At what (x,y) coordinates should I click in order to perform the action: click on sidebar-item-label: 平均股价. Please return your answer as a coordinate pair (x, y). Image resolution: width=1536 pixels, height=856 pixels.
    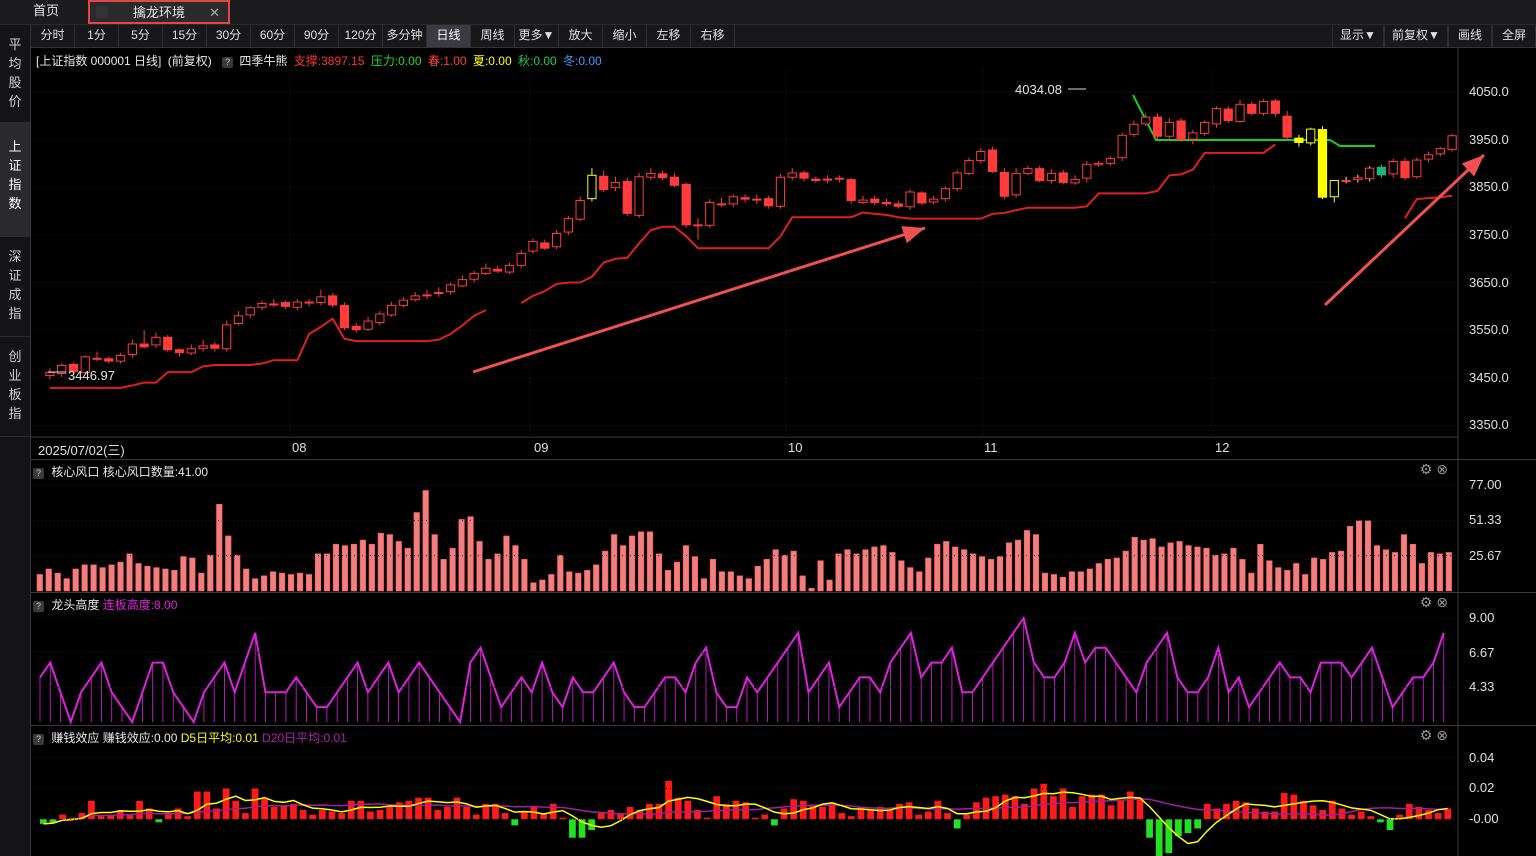
    Looking at the image, I should click on (15, 73).